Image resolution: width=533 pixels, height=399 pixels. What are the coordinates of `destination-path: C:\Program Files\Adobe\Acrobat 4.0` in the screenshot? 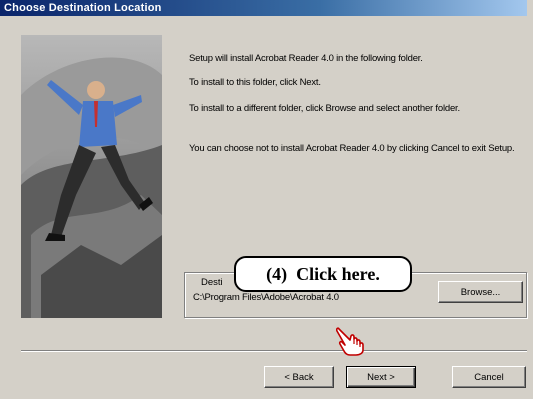 It's located at (266, 297).